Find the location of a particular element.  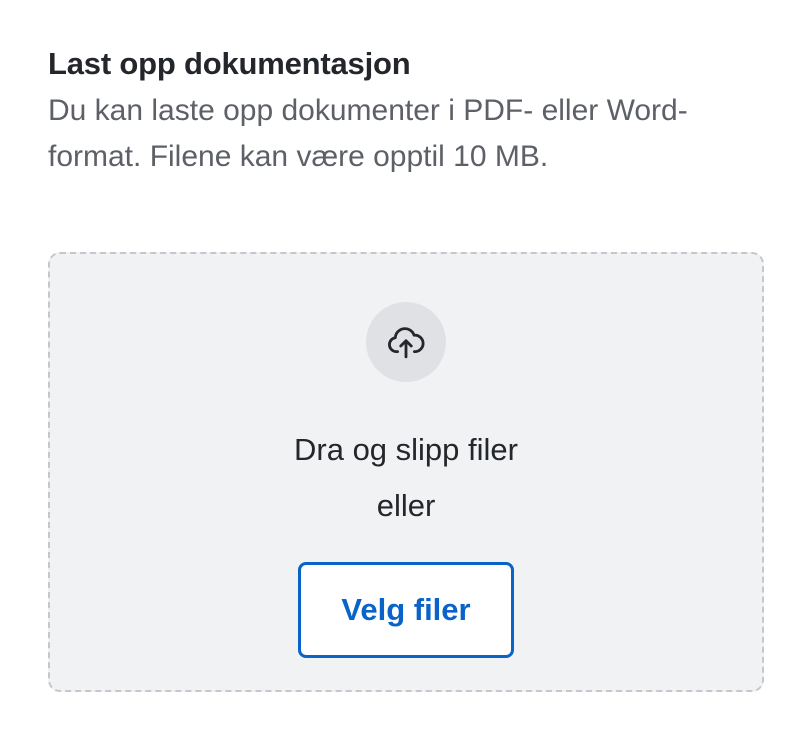

upload-icon-circle is located at coordinates (406, 342).